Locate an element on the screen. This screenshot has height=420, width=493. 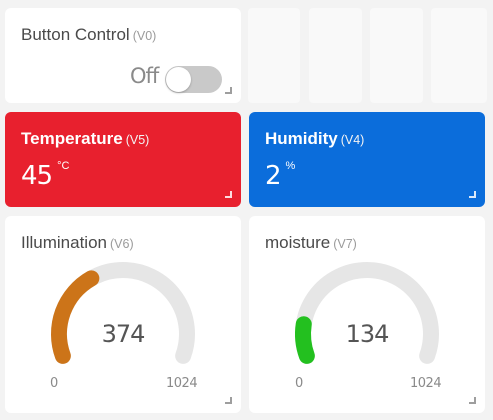
tile-title: Humidity (V4) is located at coordinates (314, 139).